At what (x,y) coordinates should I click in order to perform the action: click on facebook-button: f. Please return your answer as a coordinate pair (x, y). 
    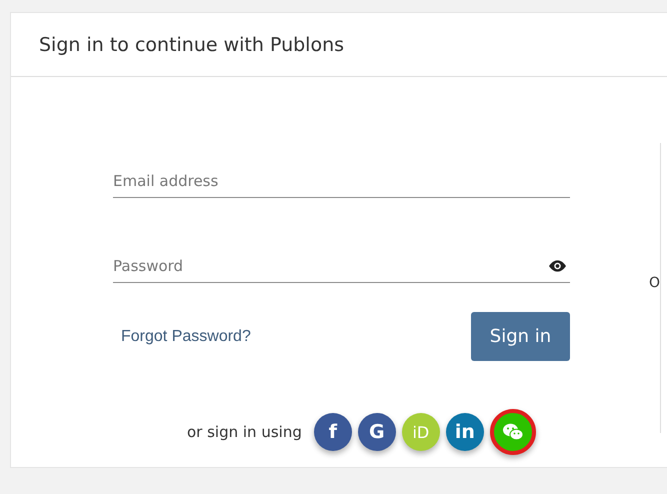
    Looking at the image, I should click on (333, 432).